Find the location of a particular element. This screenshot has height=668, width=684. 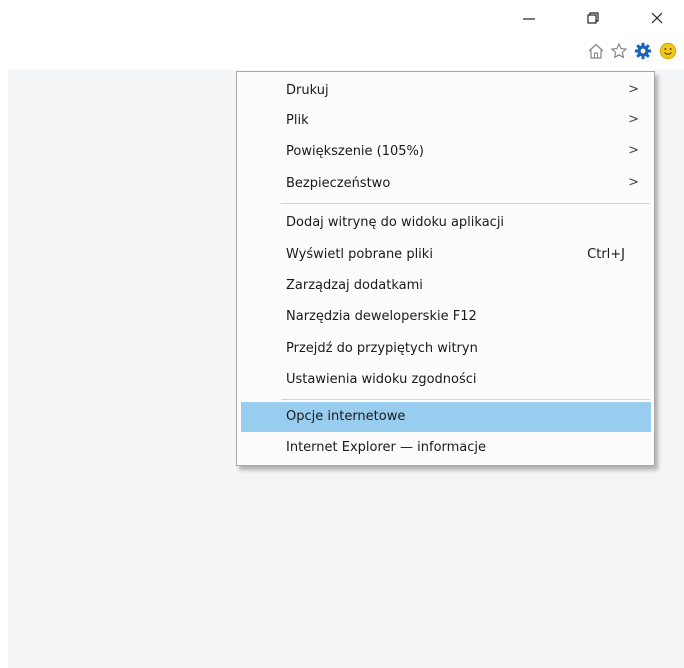

menu-item-internet-options: Opcje internetowe is located at coordinates (446, 417).